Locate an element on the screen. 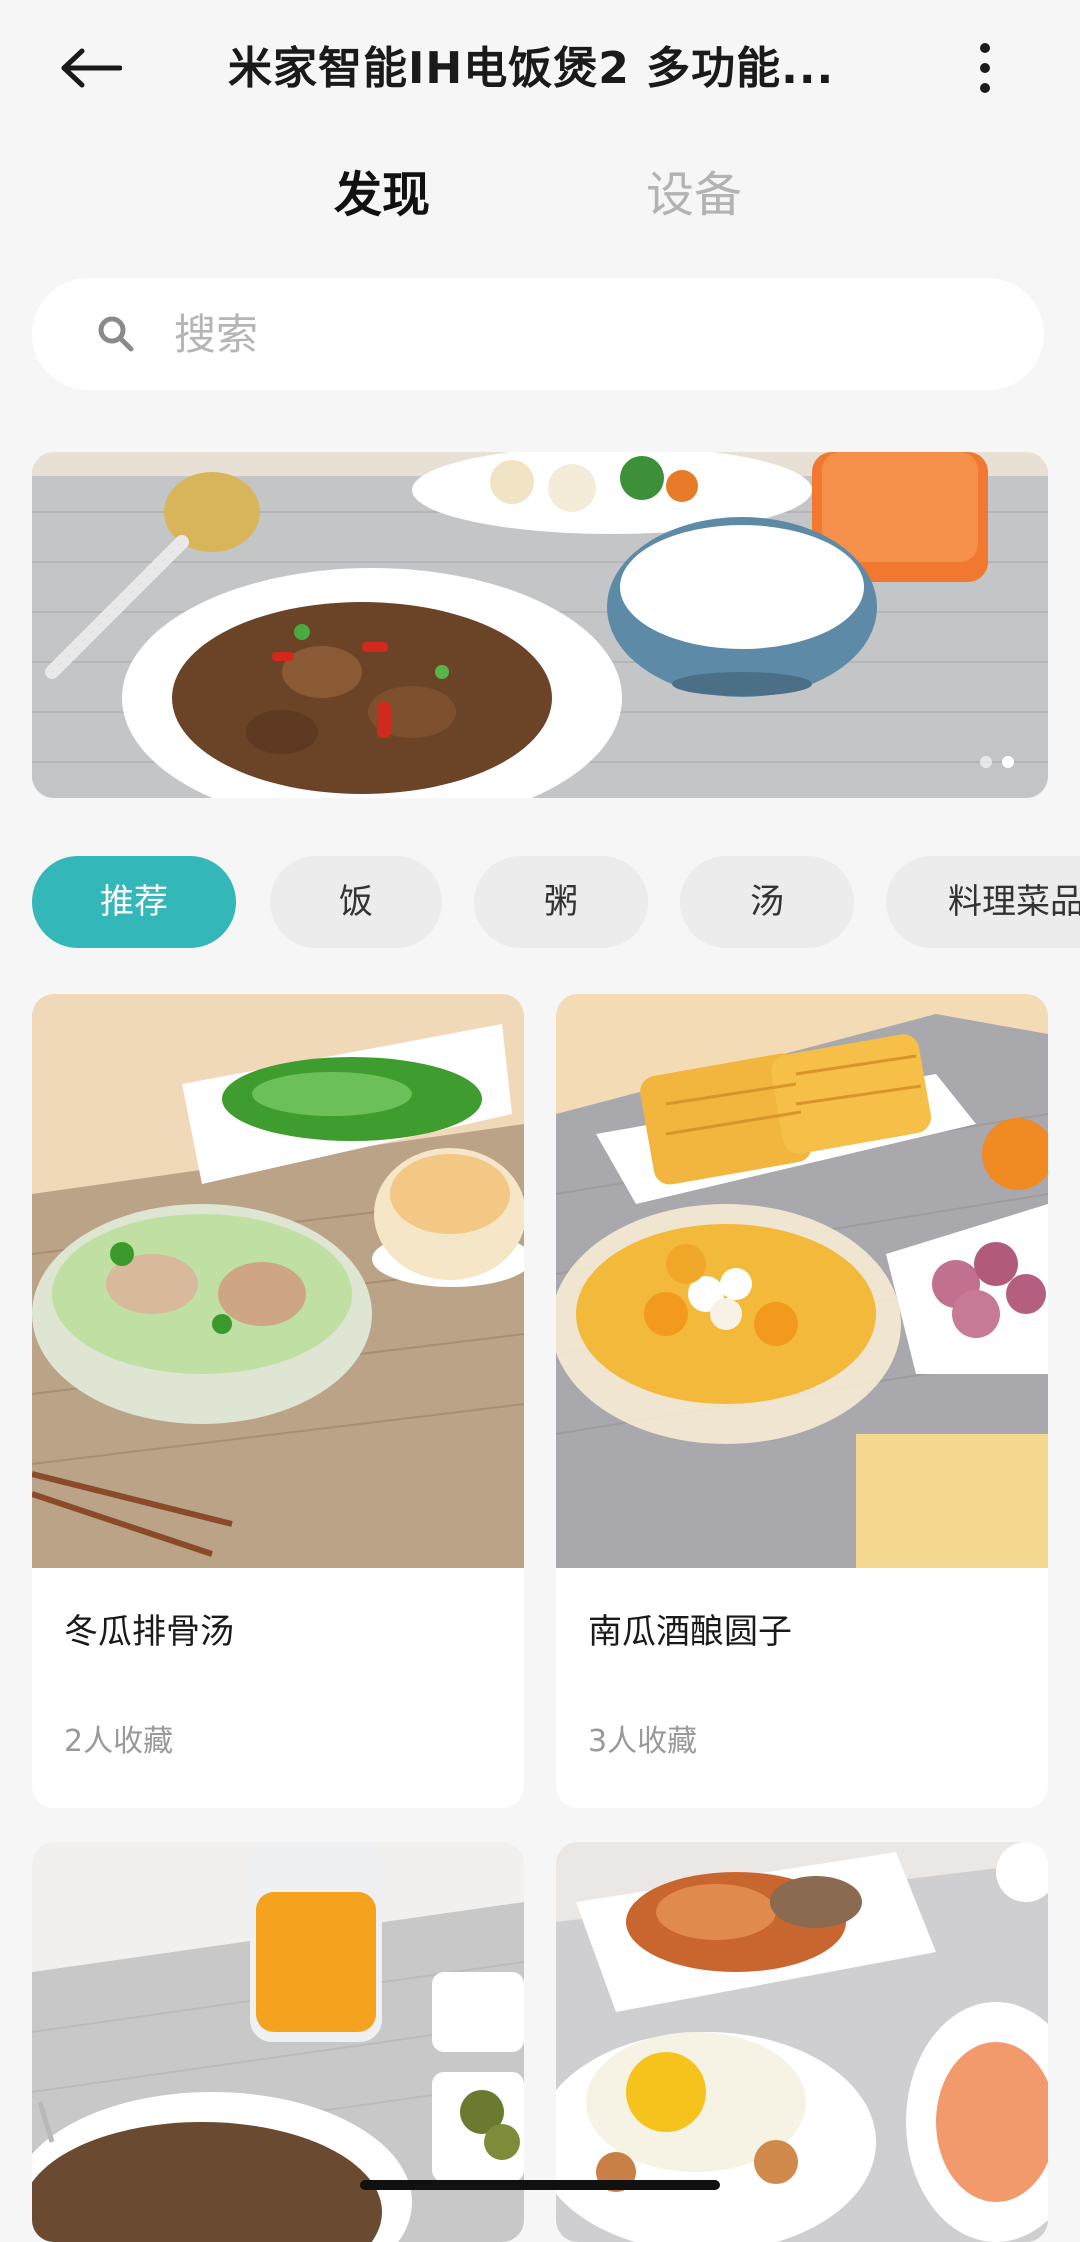 This screenshot has width=1080, height=2242. pagination-dot is located at coordinates (986, 762).